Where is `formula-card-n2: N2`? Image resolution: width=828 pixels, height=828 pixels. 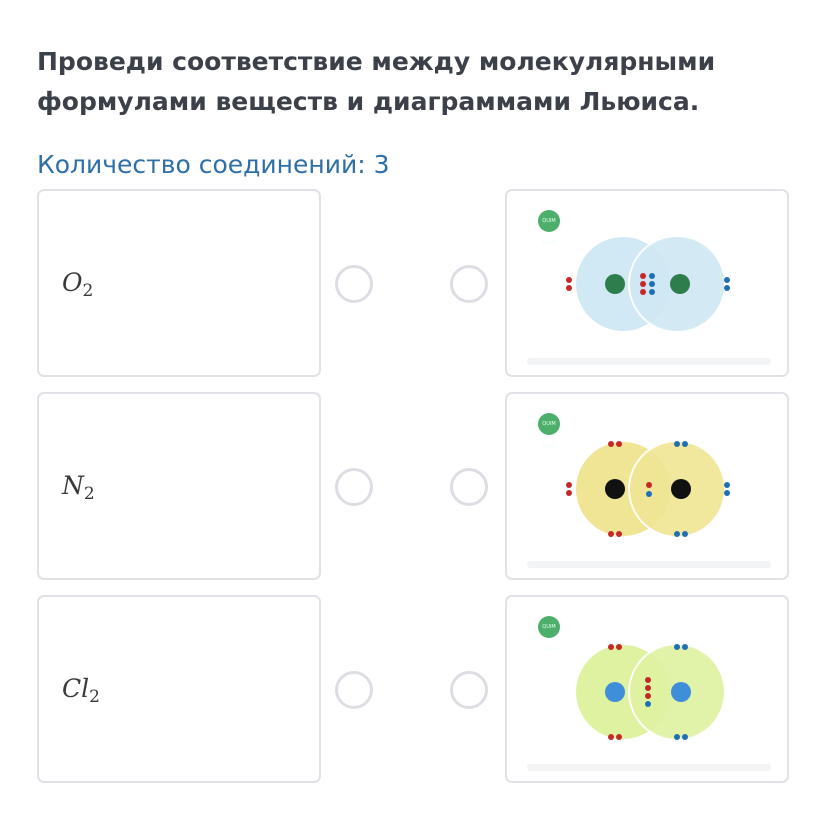
formula-card-n2: N2 is located at coordinates (179, 486).